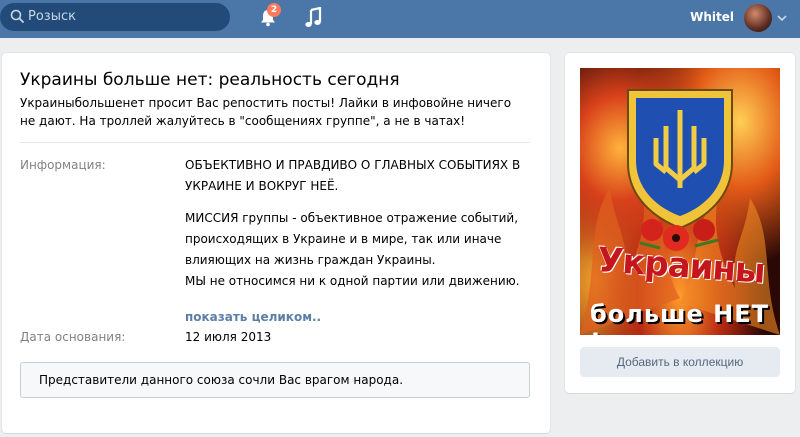  I want to click on music-note-icon, so click(313, 18).